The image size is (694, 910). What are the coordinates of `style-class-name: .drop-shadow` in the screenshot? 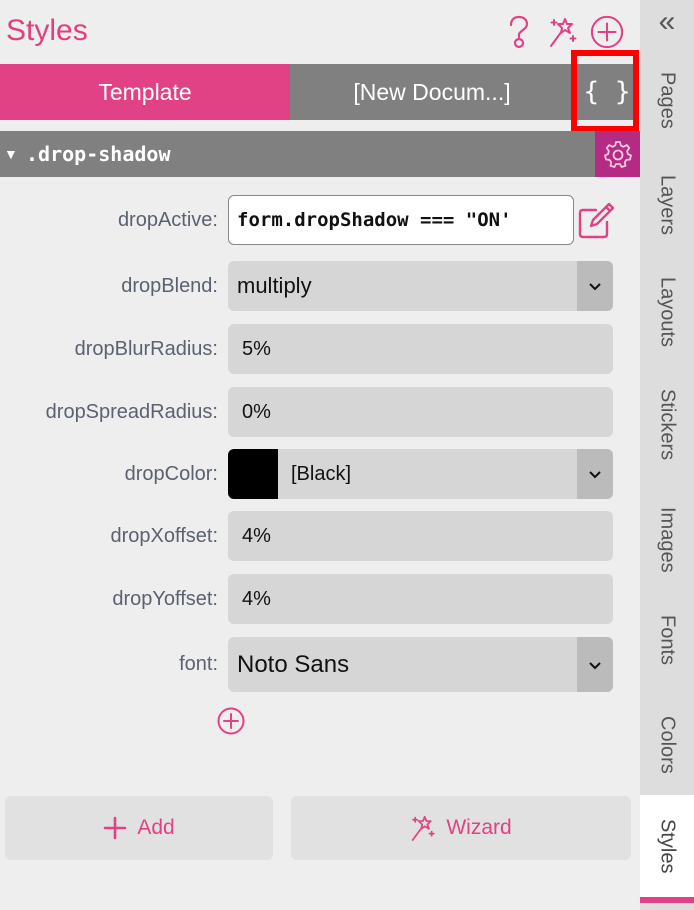 It's located at (98, 154).